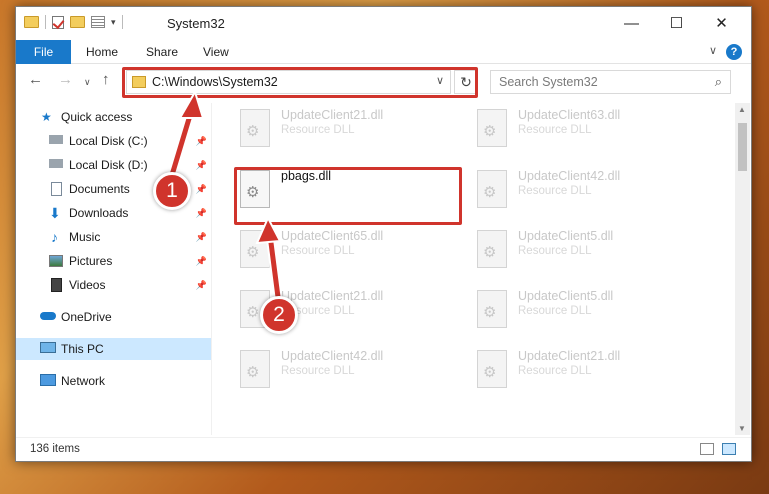 The height and width of the screenshot is (494, 769). What do you see at coordinates (191, 104) in the screenshot?
I see `arrow-1-head` at bounding box center [191, 104].